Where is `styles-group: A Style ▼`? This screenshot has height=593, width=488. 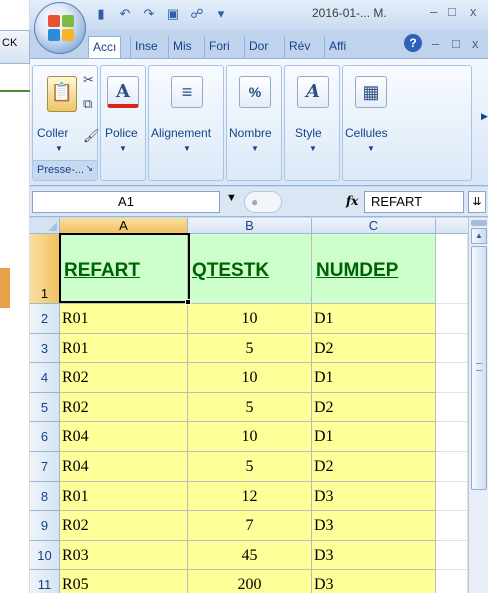
styles-group: A Style ▼ is located at coordinates (312, 123).